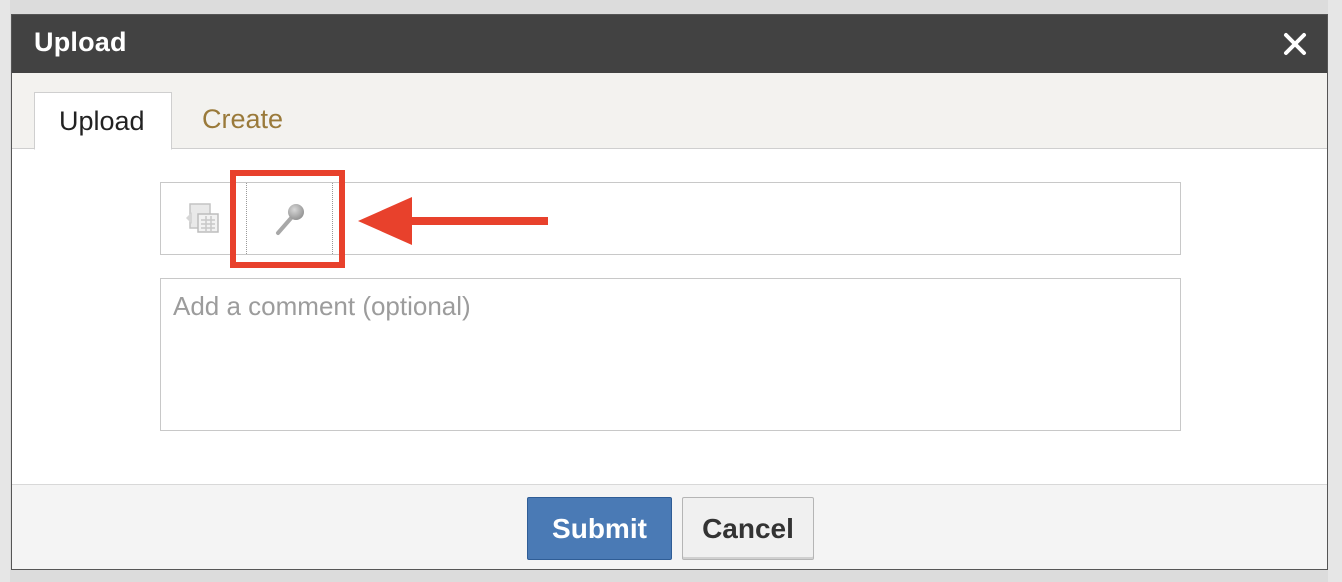  What do you see at coordinates (669, 44) in the screenshot?
I see `dialog-titlebar: Upload` at bounding box center [669, 44].